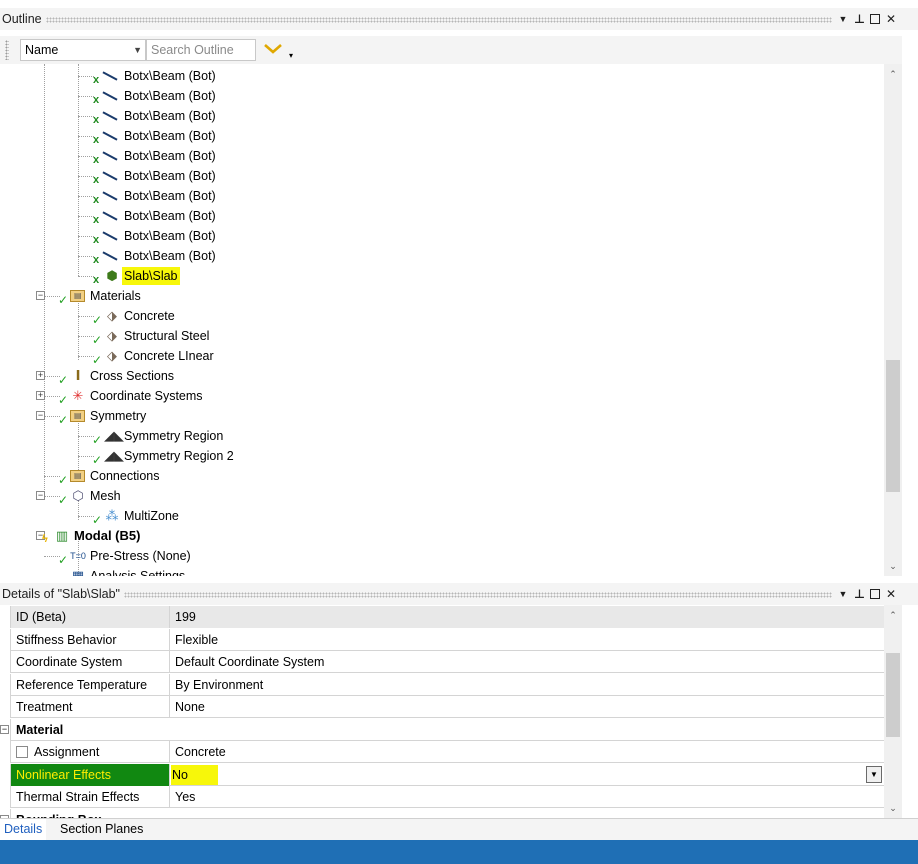  I want to click on details-dropdown-icon: ▼, so click(843, 594).